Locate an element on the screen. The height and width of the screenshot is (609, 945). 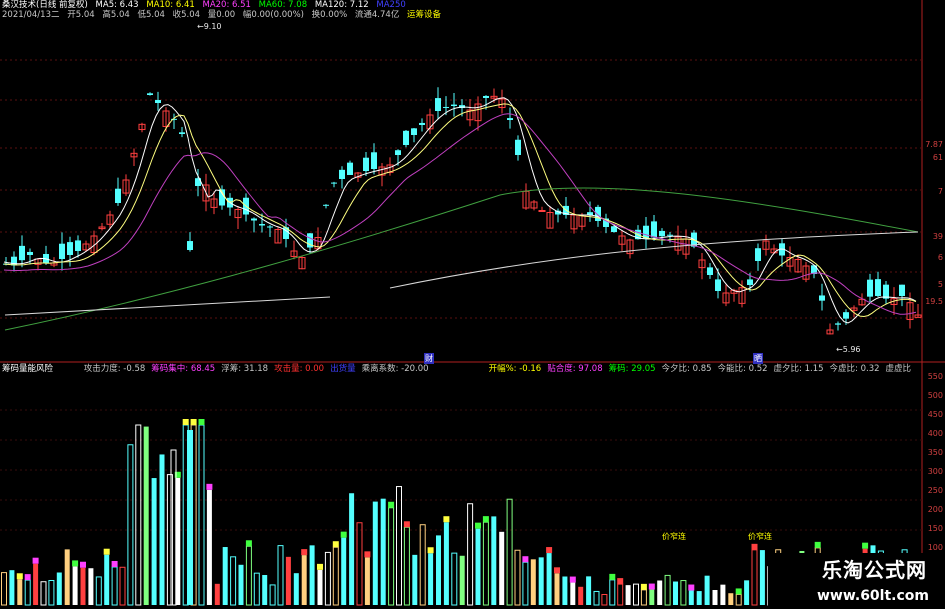
price-tick-label: 19.5 is located at coordinates (934, 301).